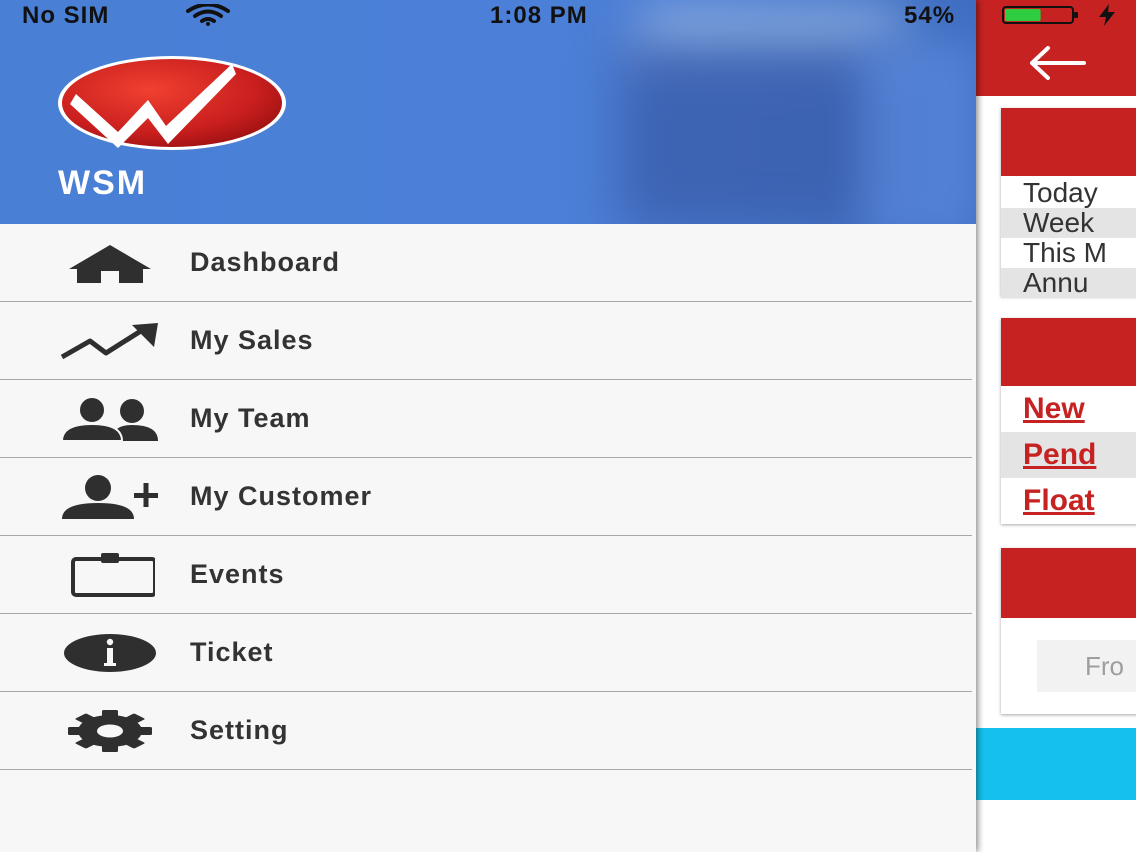 This screenshot has width=1136, height=852. What do you see at coordinates (1068, 352) in the screenshot?
I see `orders-card-header` at bounding box center [1068, 352].